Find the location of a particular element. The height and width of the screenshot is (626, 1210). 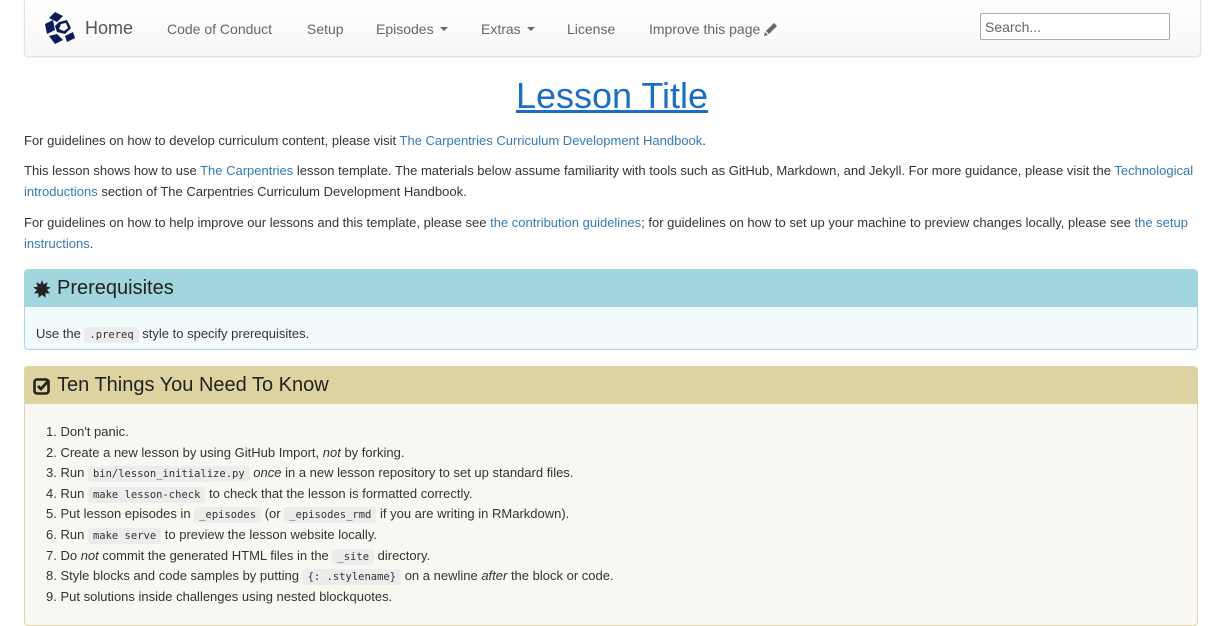

text: to preview the lesson website locally. is located at coordinates (269, 534).